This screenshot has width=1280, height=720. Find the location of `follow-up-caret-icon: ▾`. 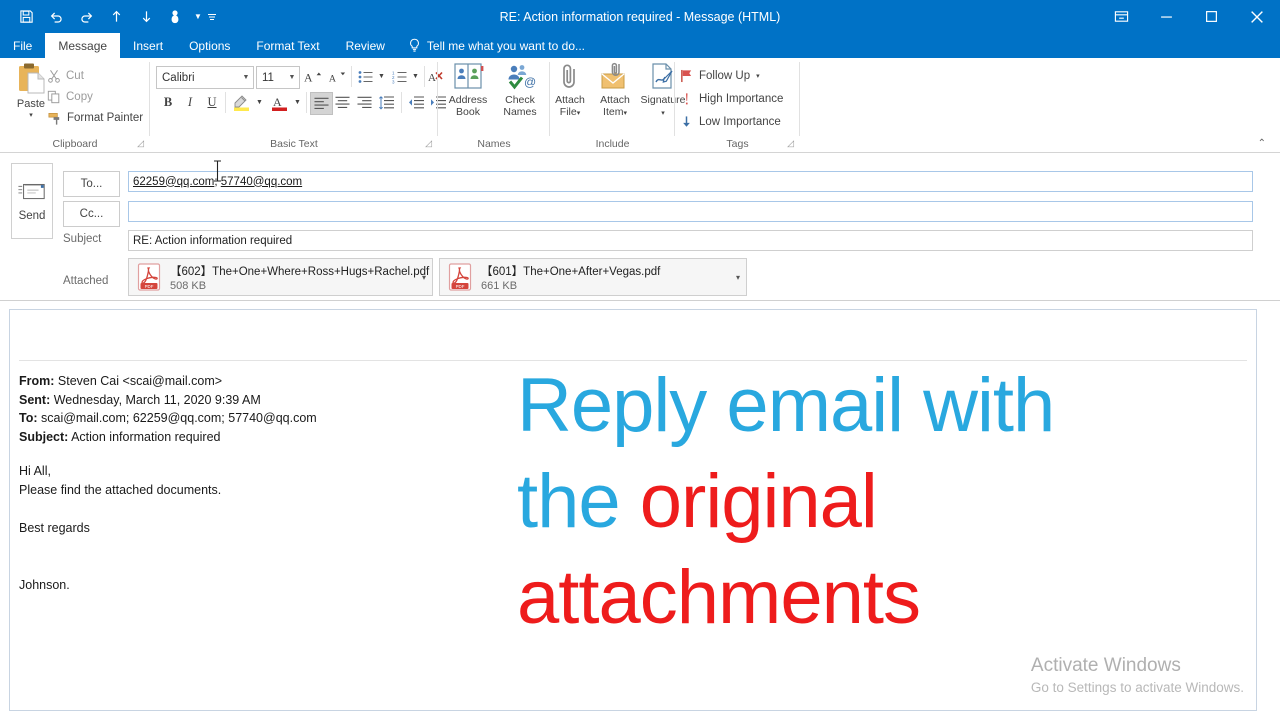

follow-up-caret-icon: ▾ is located at coordinates (758, 76).